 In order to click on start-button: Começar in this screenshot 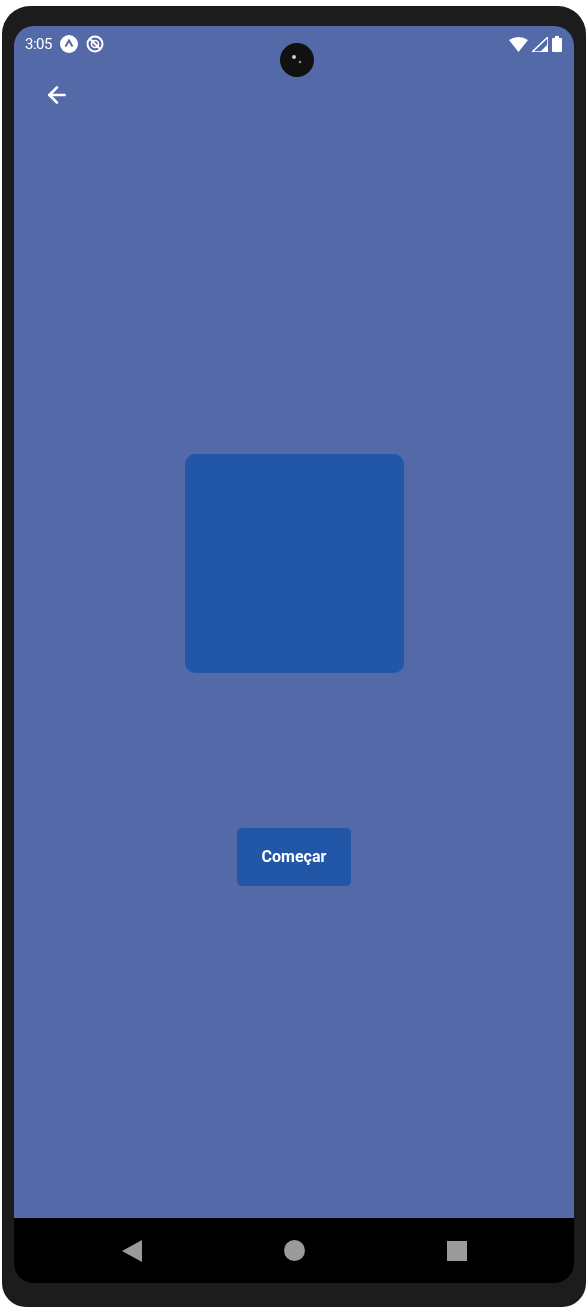, I will do `click(294, 857)`.